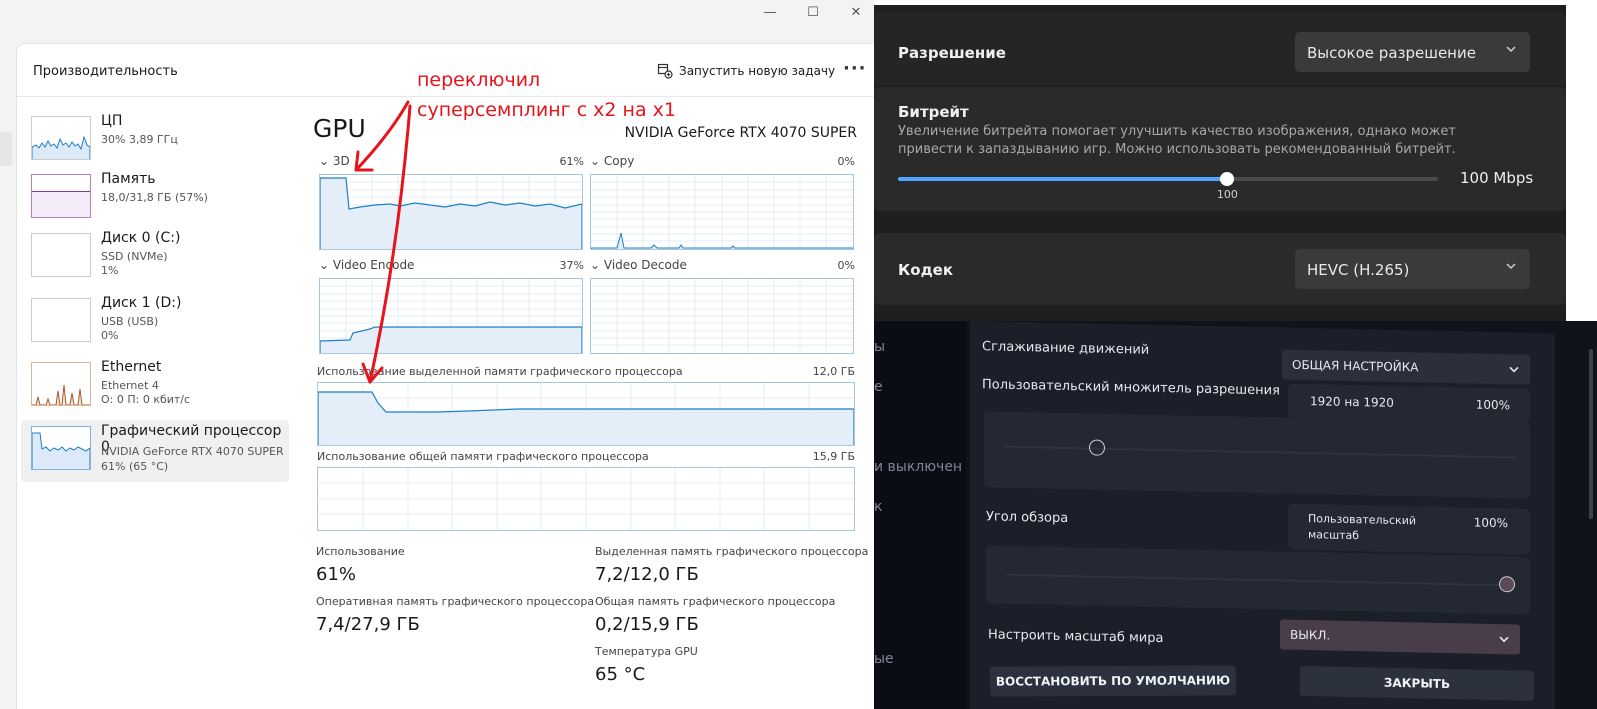  I want to click on annotation-arrows, so click(383, 242).